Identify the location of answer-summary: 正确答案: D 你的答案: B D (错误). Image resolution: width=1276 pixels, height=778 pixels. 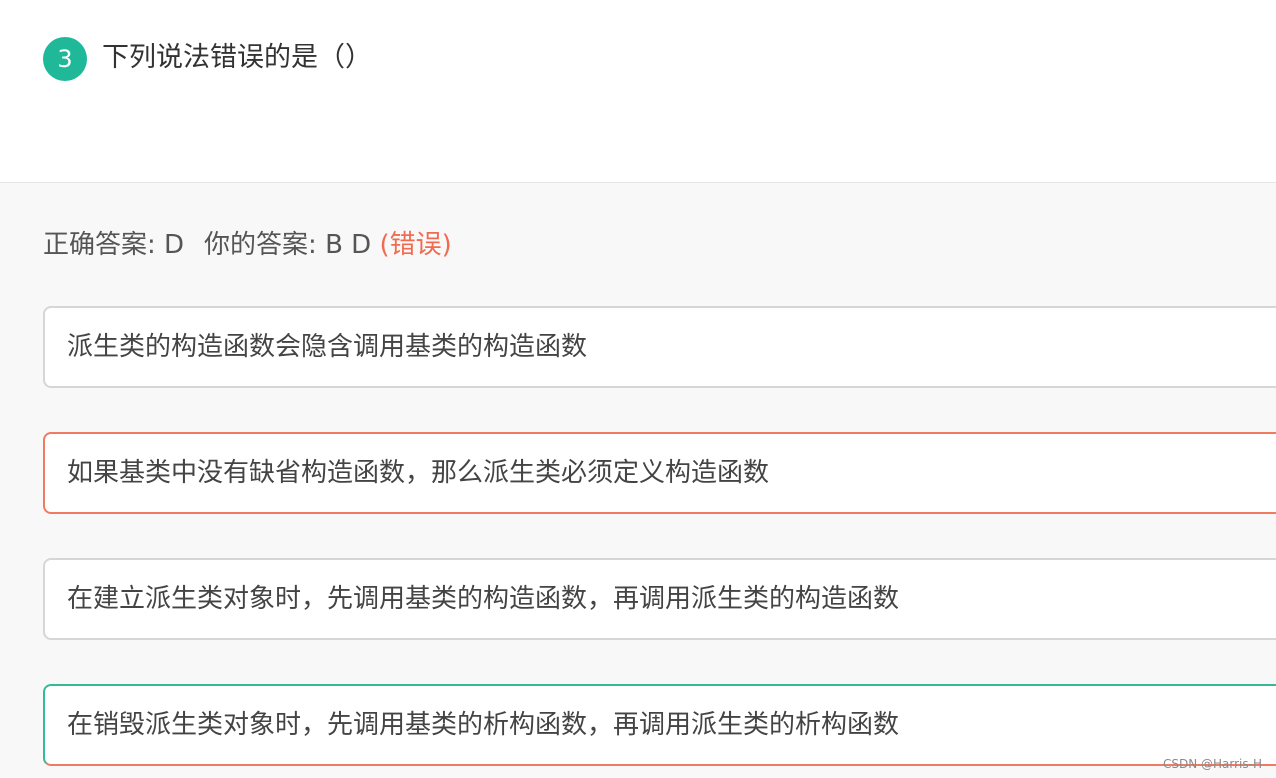
(247, 245).